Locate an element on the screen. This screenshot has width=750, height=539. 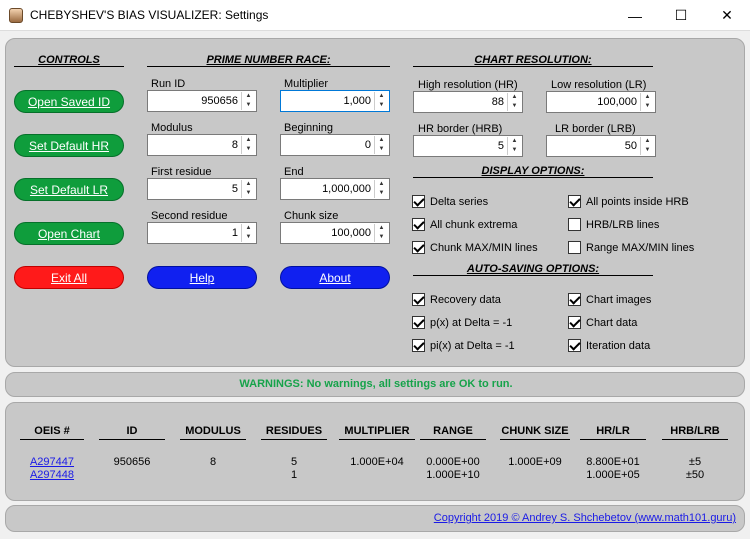
chart-images-checkbox: Chart images is located at coordinates (609, 299).